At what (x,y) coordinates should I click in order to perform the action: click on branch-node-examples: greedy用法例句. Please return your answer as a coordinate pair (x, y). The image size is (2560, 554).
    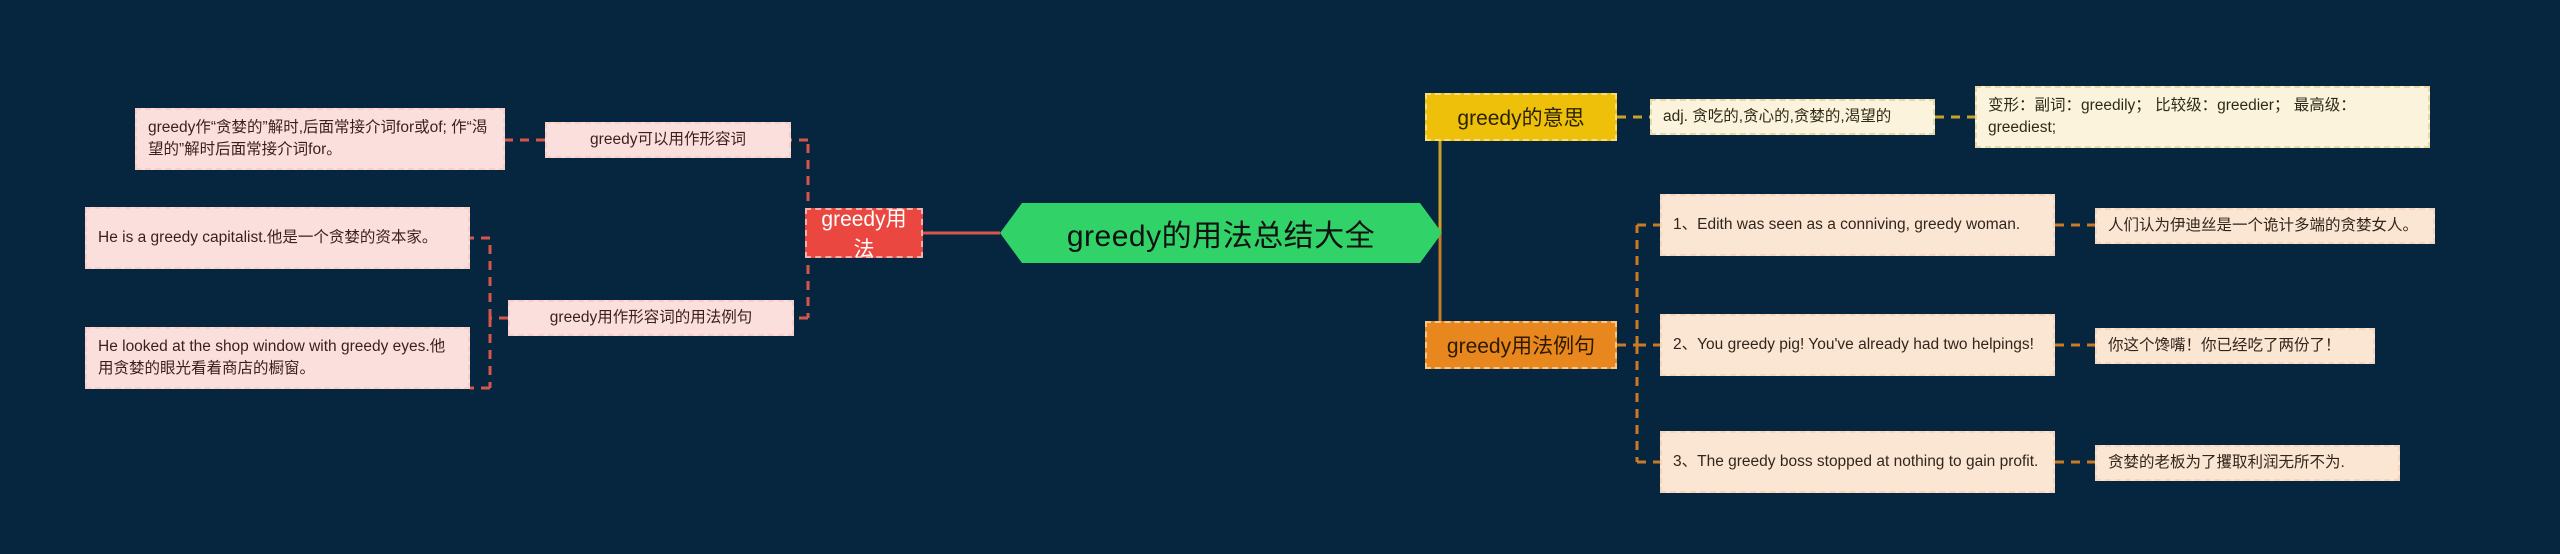
    Looking at the image, I should click on (1521, 345).